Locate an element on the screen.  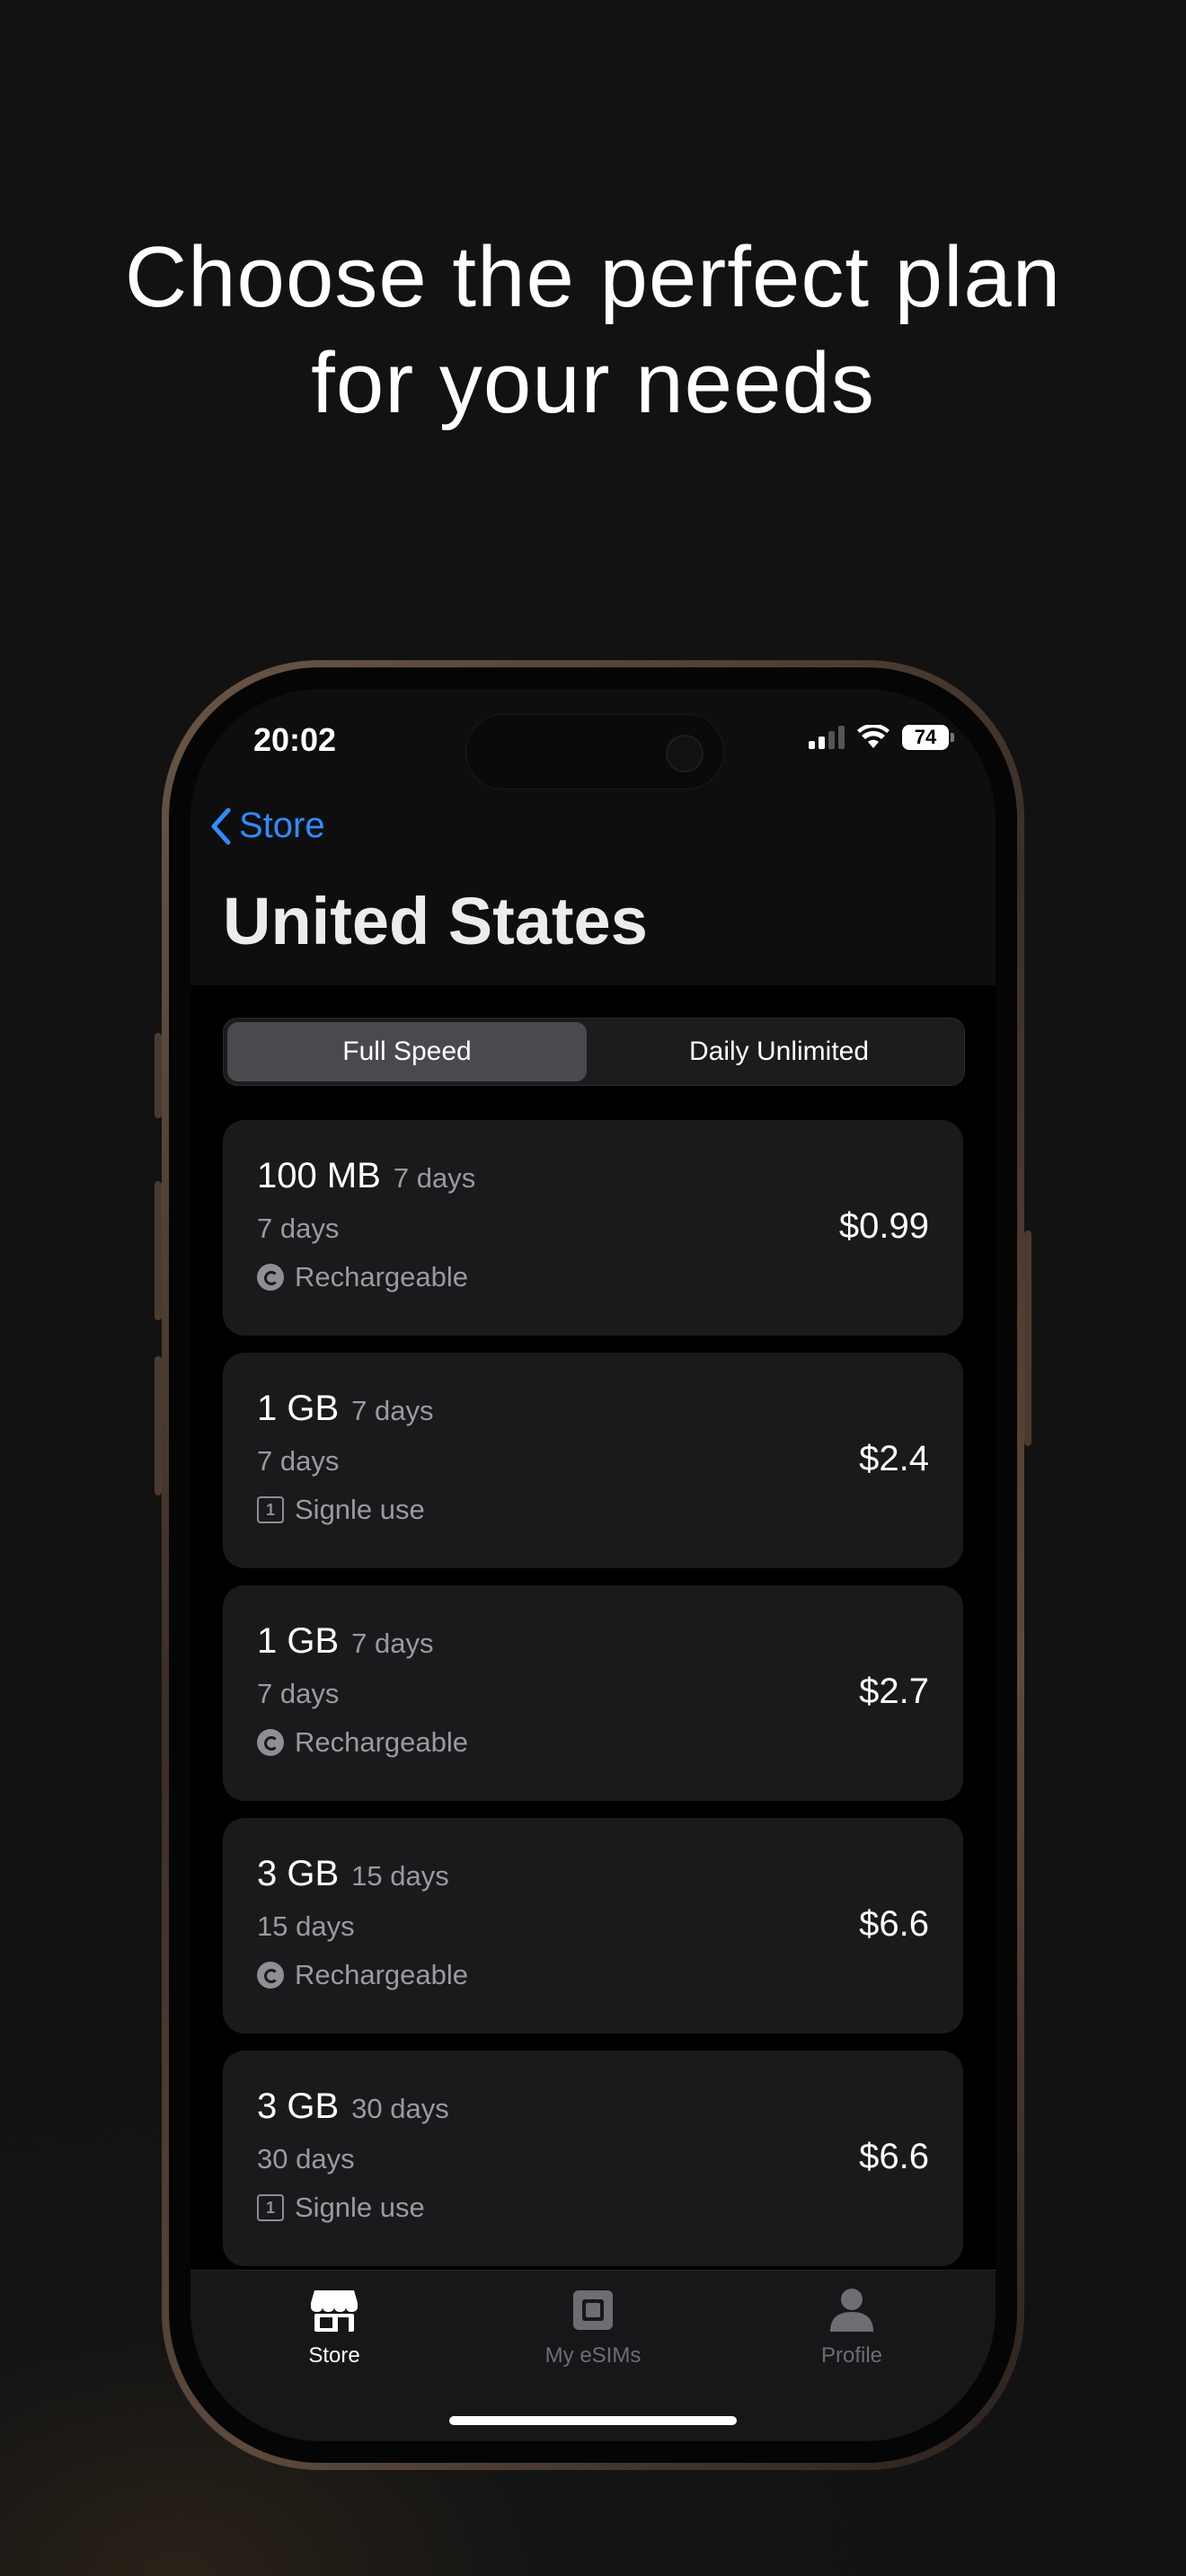
volume-up-button is located at coordinates (158, 1250).